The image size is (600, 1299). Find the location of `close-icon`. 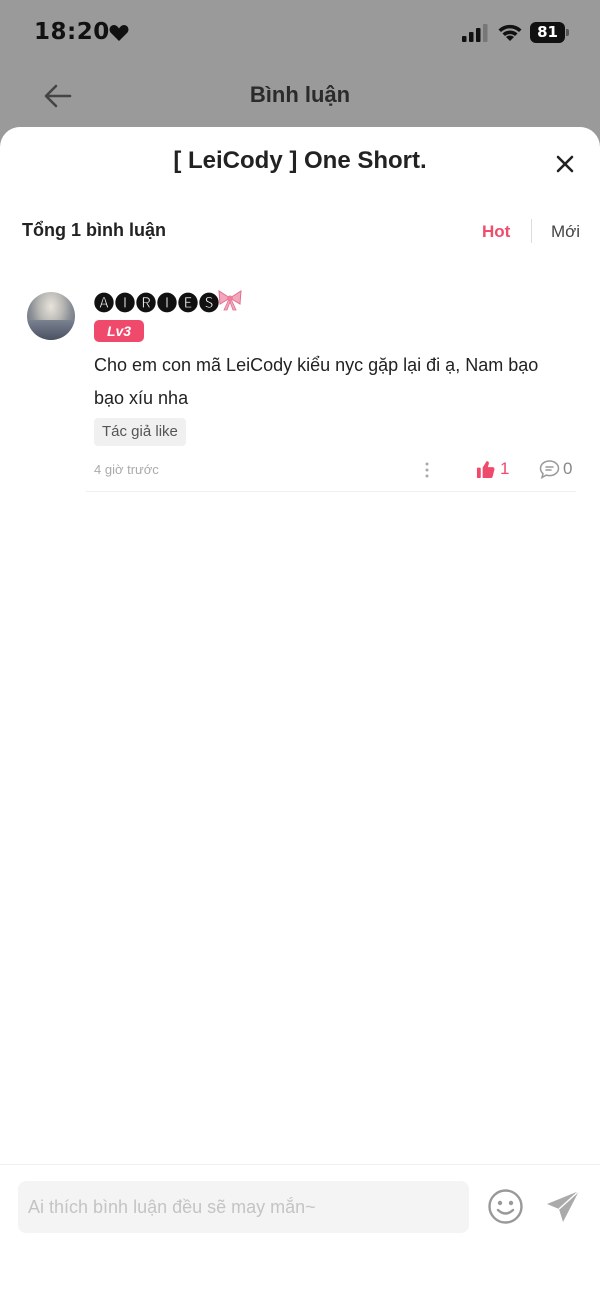

close-icon is located at coordinates (565, 164).